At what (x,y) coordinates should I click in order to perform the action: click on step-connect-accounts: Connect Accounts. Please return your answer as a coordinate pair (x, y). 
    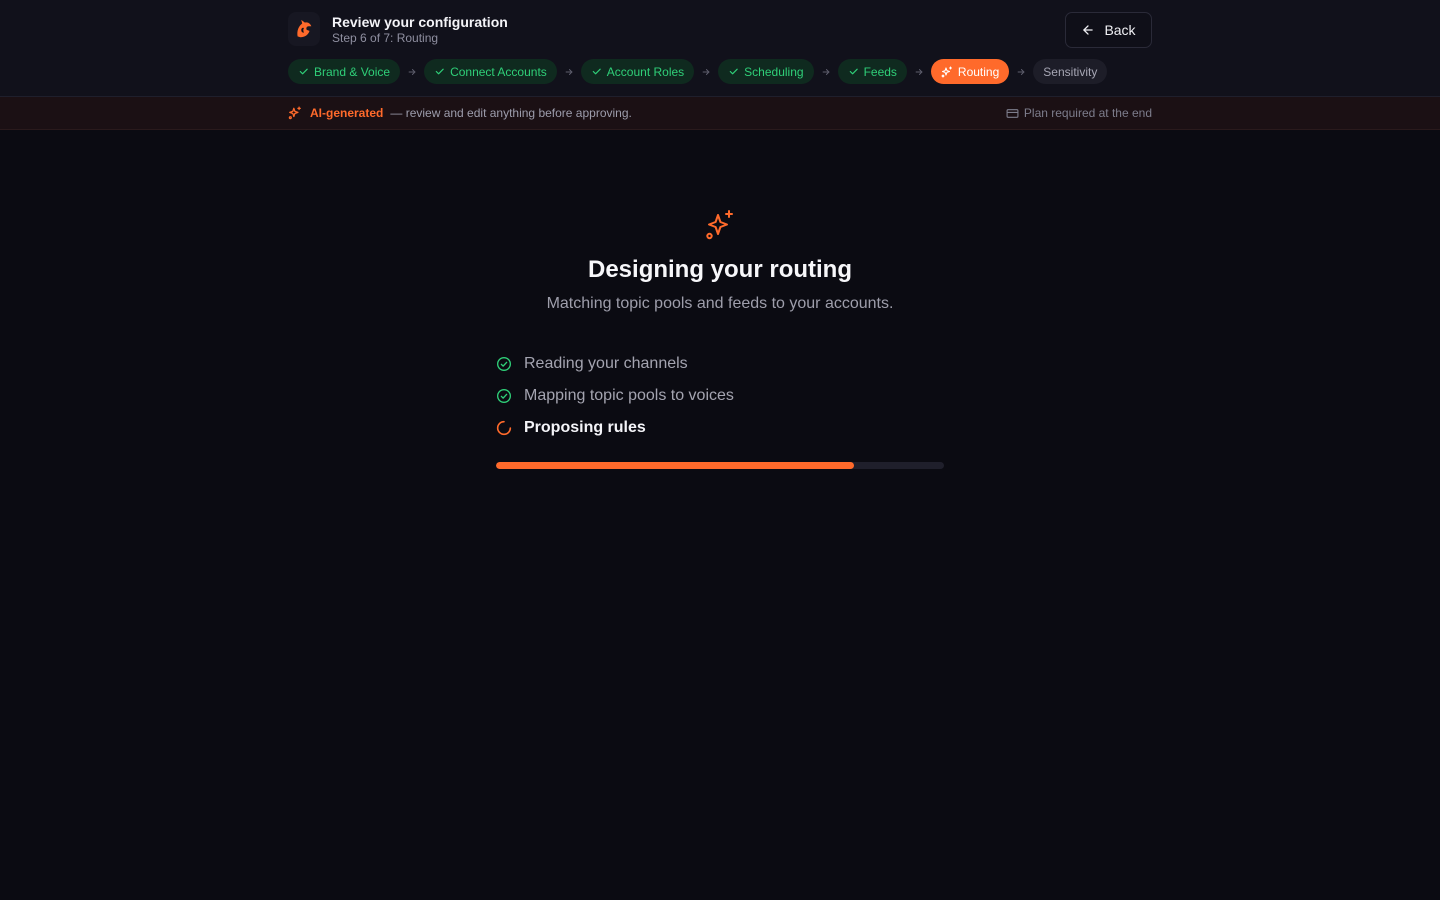
    Looking at the image, I should click on (490, 71).